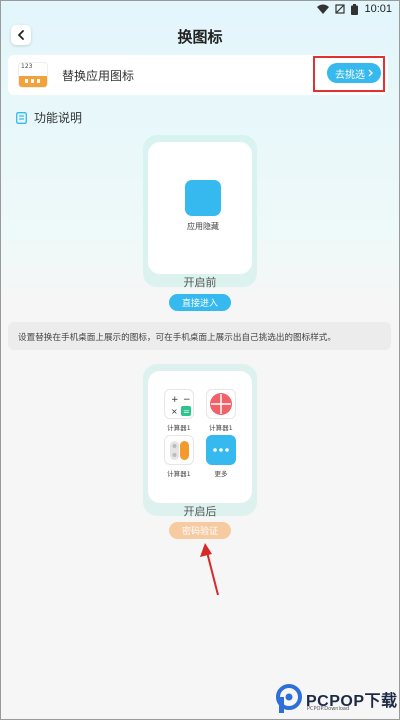 This screenshot has height=720, width=400. What do you see at coordinates (179, 450) in the screenshot?
I see `calculator-toggle-icon` at bounding box center [179, 450].